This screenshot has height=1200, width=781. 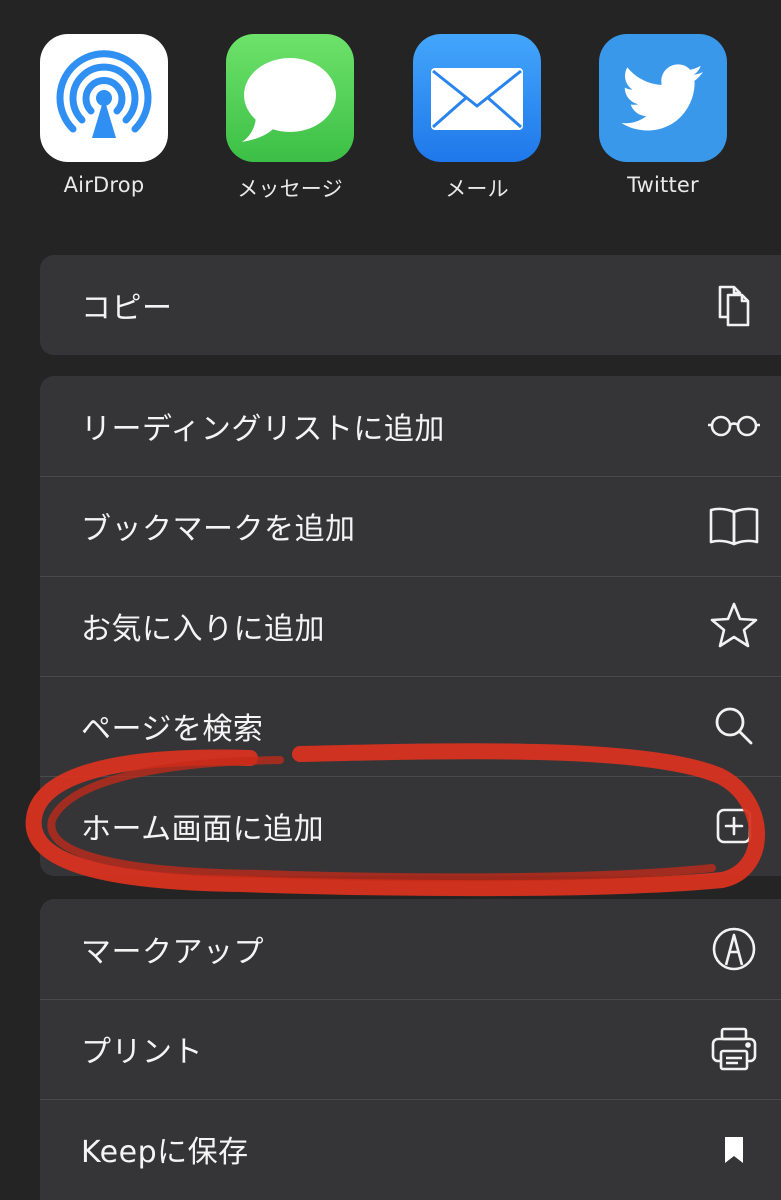 What do you see at coordinates (410, 726) in the screenshot?
I see `action-find-on-page: ページを検索` at bounding box center [410, 726].